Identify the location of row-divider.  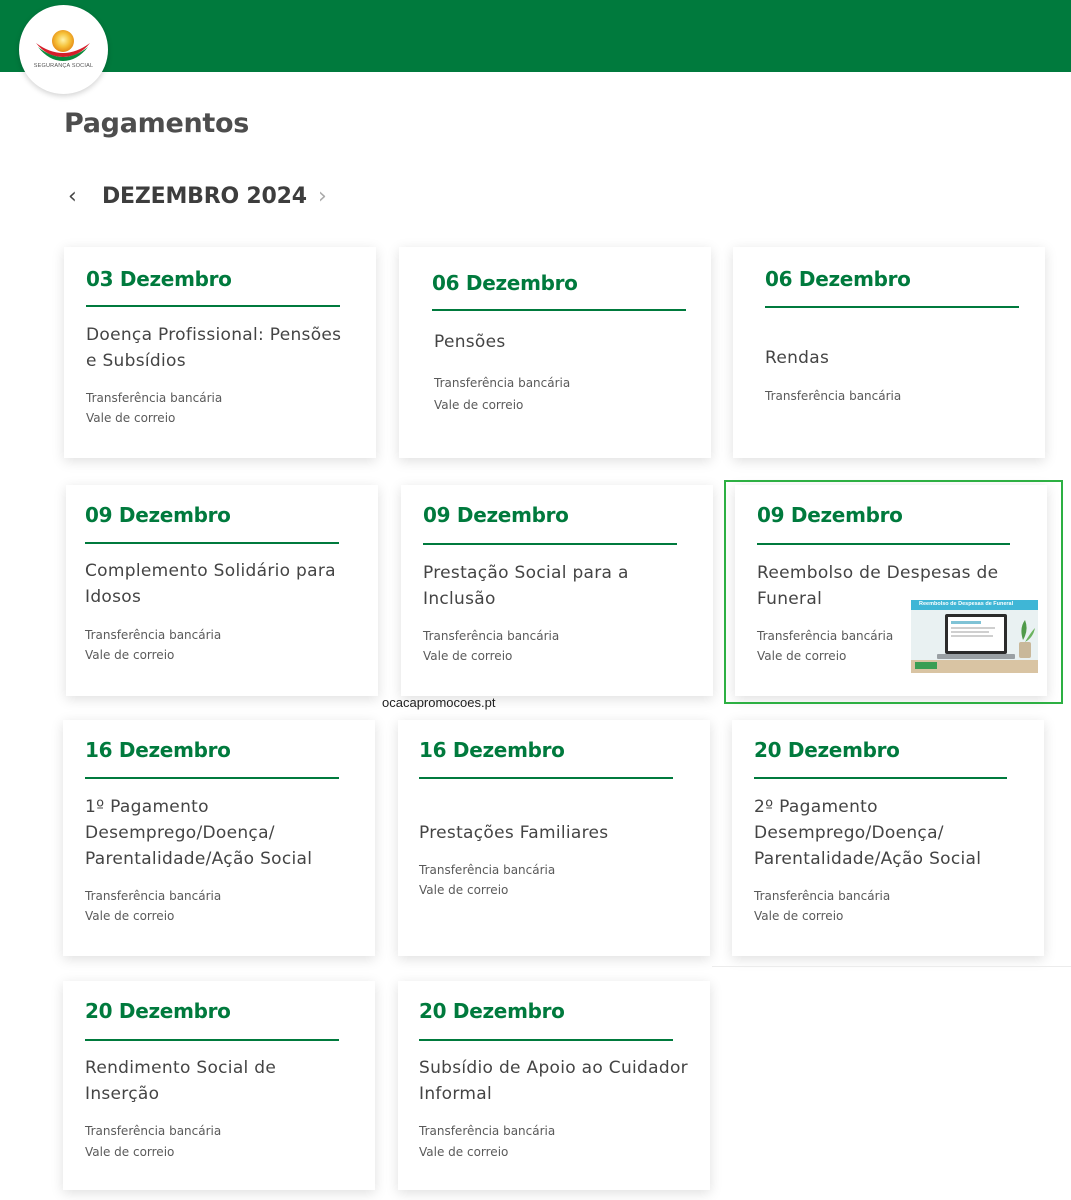
(891, 966).